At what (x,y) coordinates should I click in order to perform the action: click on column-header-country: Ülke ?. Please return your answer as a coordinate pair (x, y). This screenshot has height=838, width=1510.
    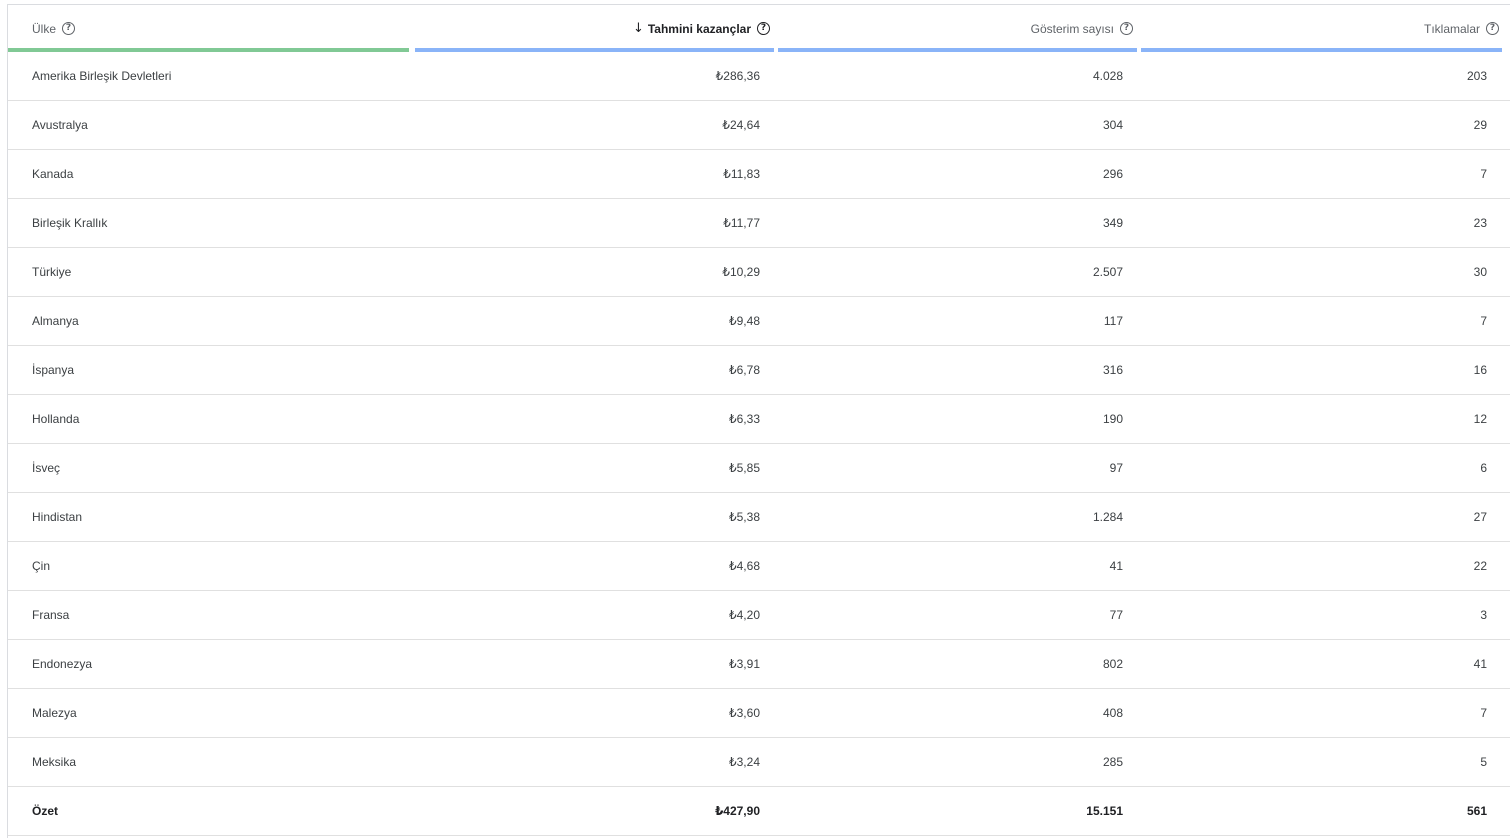
    Looking at the image, I should click on (210, 28).